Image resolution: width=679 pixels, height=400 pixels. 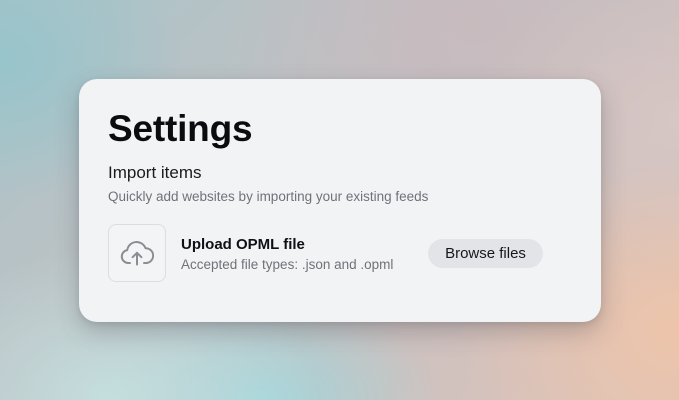 I want to click on upload-drop-tile, so click(x=137, y=253).